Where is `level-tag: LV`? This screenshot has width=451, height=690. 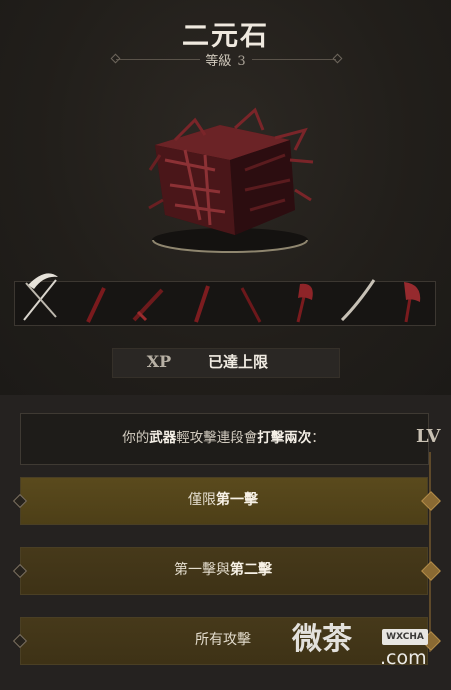
level-tag: LV is located at coordinates (428, 436).